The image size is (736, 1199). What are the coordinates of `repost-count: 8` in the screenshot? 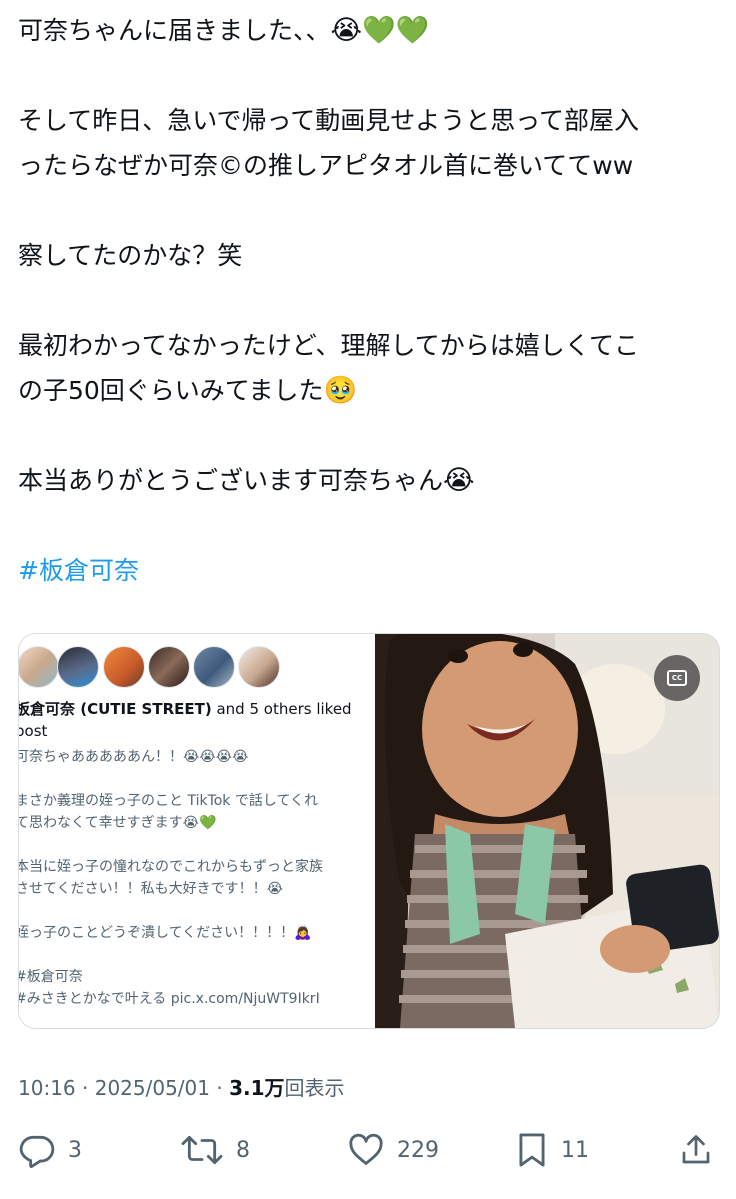 It's located at (243, 1150).